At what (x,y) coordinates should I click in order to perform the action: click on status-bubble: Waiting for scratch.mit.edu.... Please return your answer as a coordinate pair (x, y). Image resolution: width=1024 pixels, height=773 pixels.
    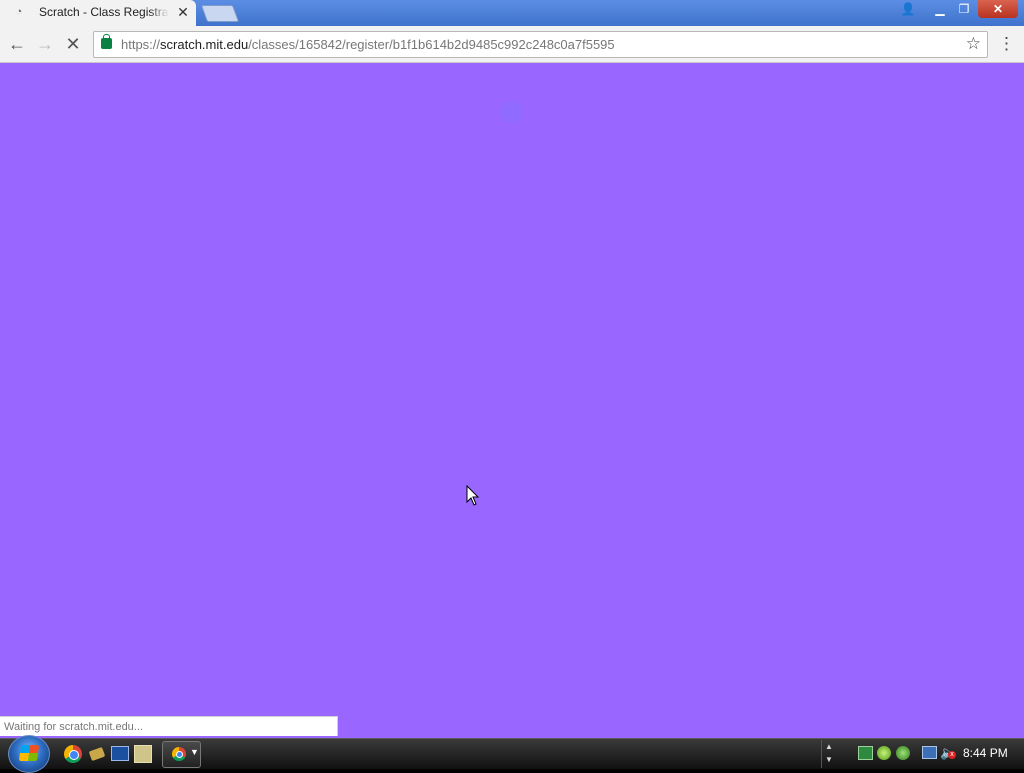
    Looking at the image, I should click on (169, 726).